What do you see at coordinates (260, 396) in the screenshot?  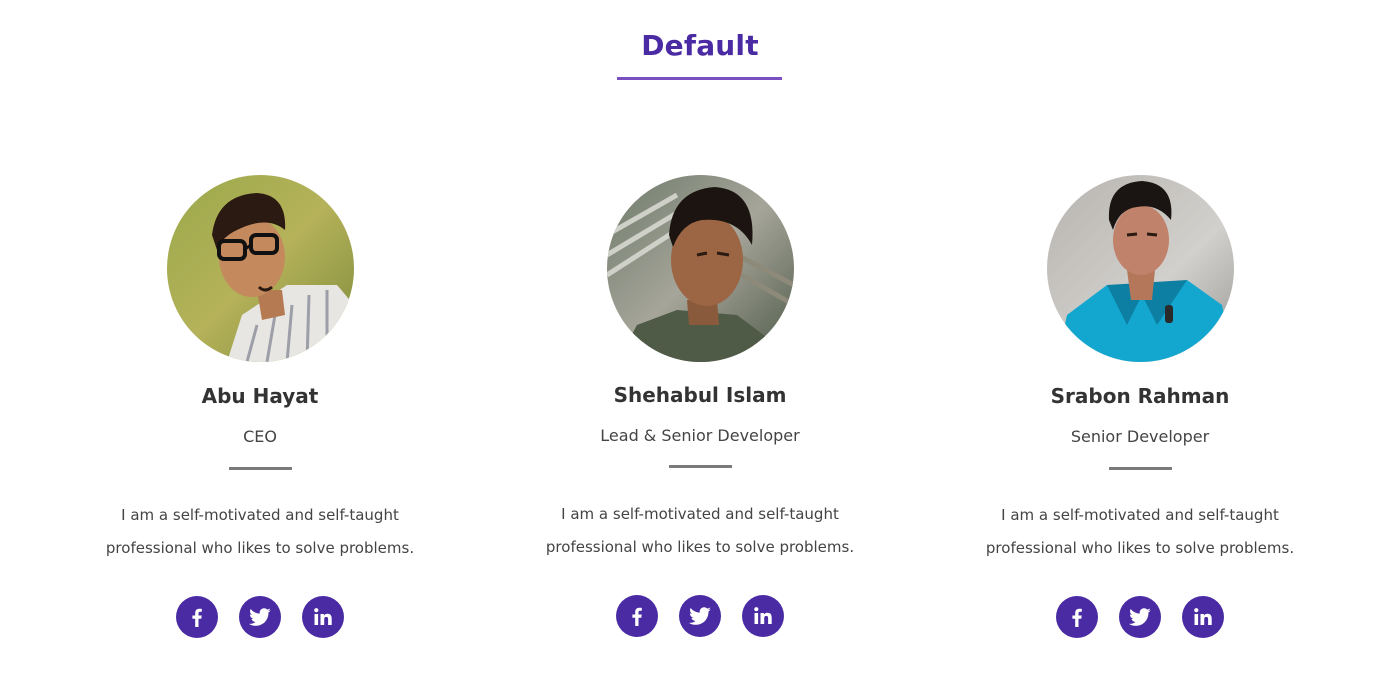 I see `member-name: Abu Hayat` at bounding box center [260, 396].